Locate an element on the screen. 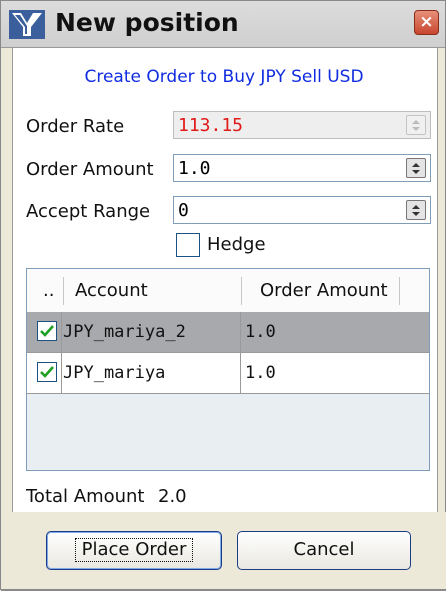 This screenshot has width=446, height=591. place-order-label: Place Order is located at coordinates (134, 550).